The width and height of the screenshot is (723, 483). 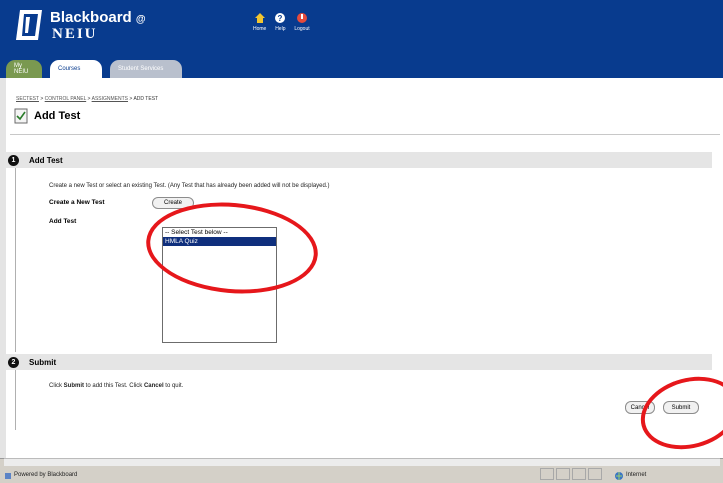 I want to click on submit-instr-text: to add this Test. Click, so click(x=114, y=386).